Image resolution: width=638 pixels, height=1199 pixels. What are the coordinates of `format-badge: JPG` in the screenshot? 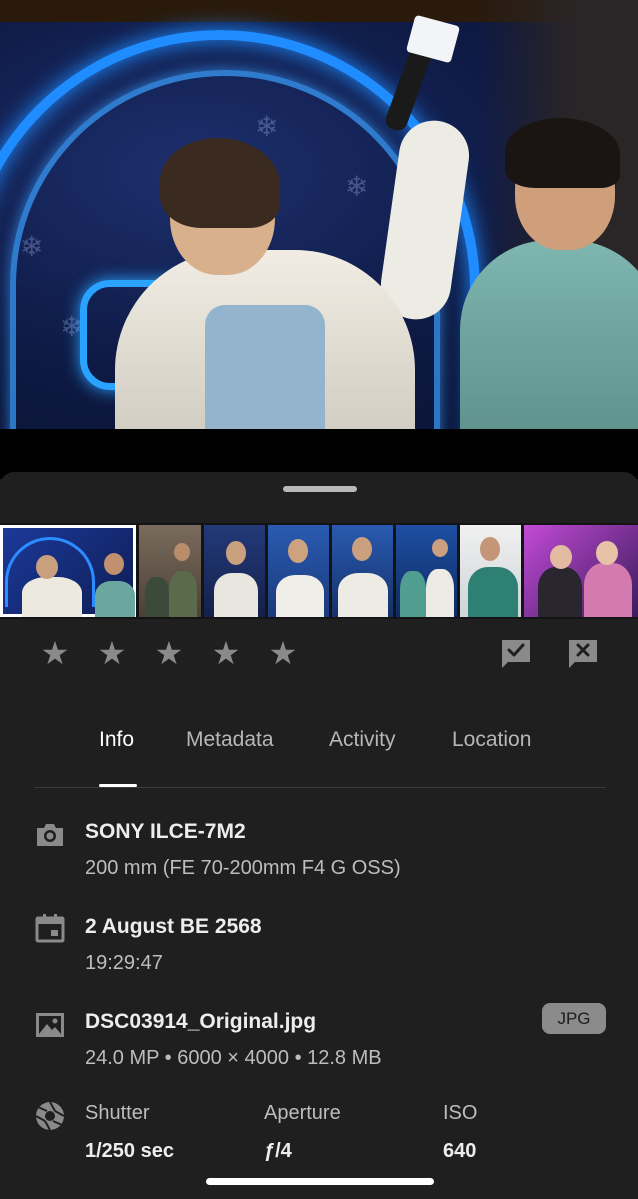 It's located at (574, 1018).